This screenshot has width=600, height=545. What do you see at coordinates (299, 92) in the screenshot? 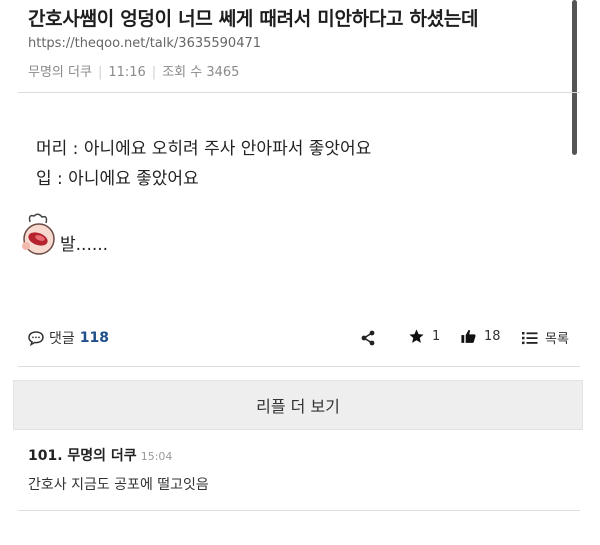
I see `header-divider` at bounding box center [299, 92].